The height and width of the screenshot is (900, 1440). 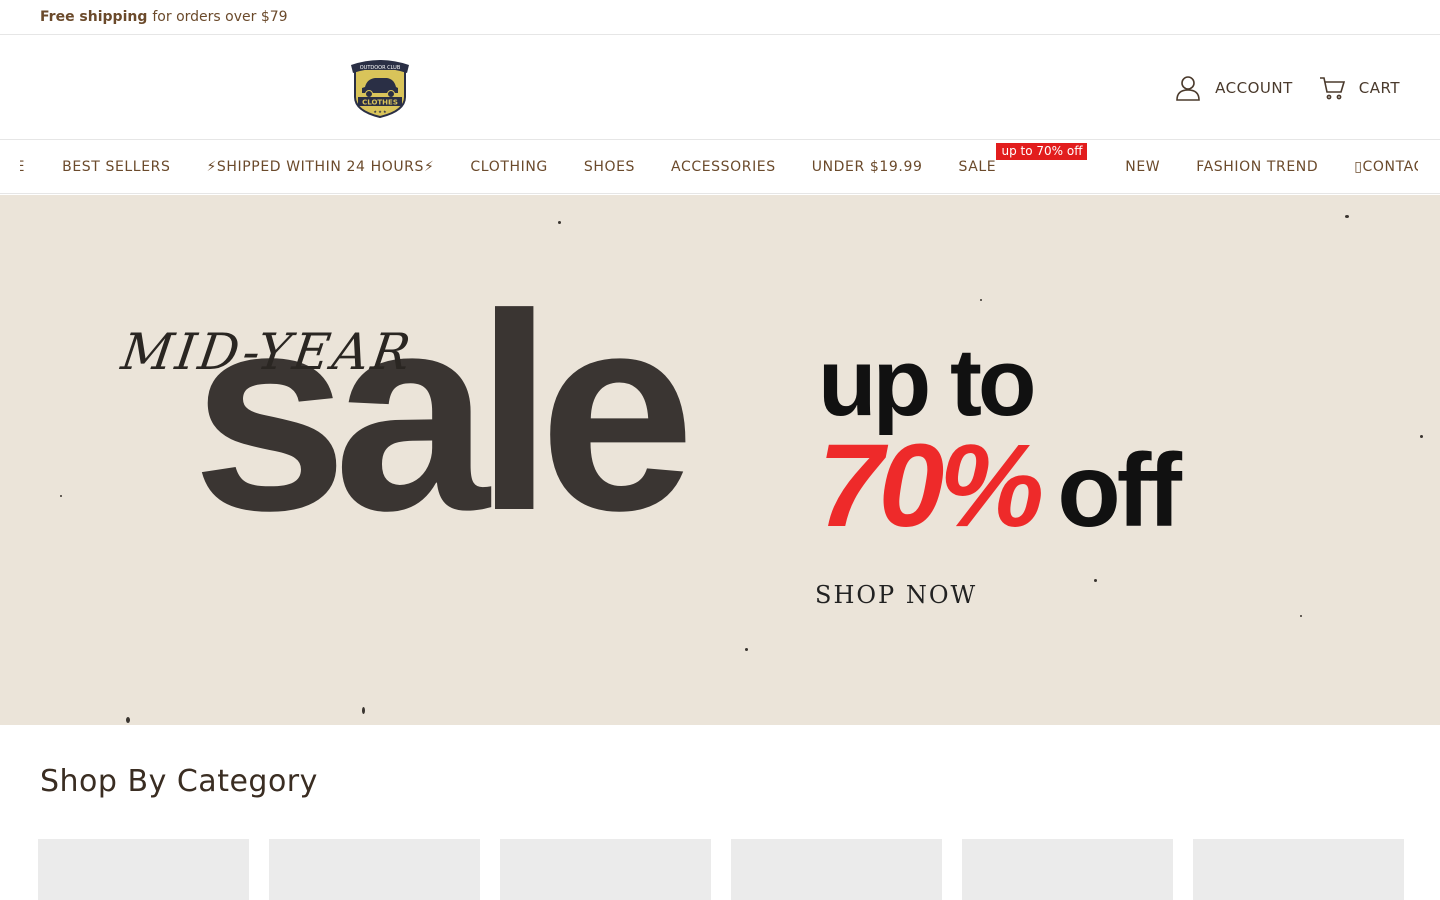 I want to click on announcement-text: for orders over $79, so click(x=220, y=17).